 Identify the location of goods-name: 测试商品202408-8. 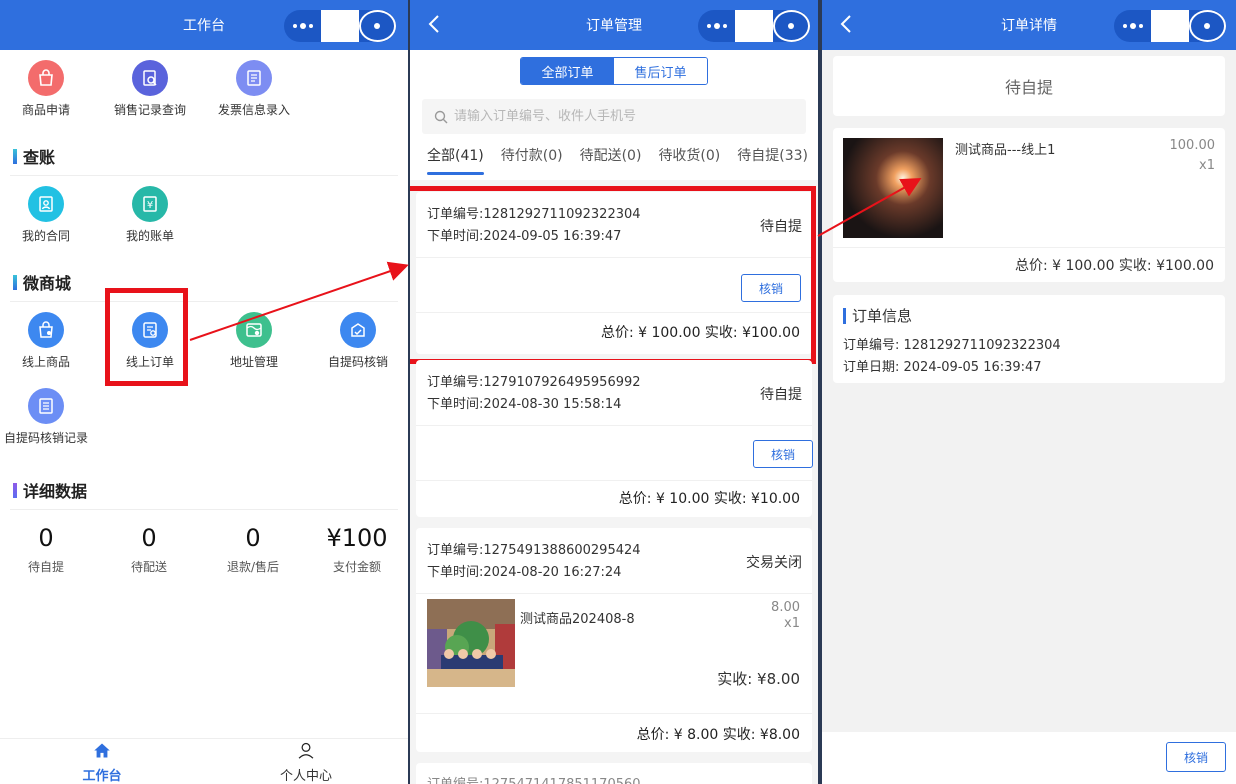
(577, 619).